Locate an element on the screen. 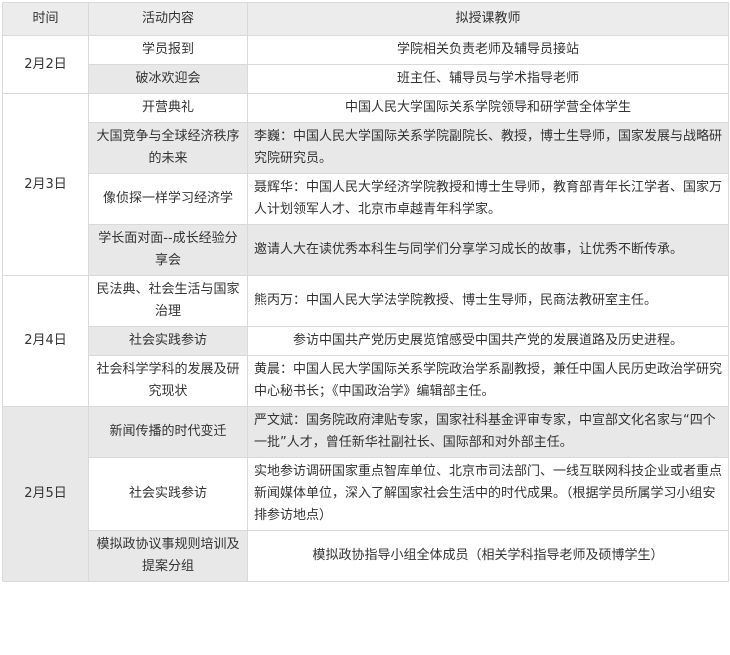  teacher-cell: 熊丙万：中国人民大学法学院教授、博士生导师，民商法教研室主任。 is located at coordinates (488, 301).